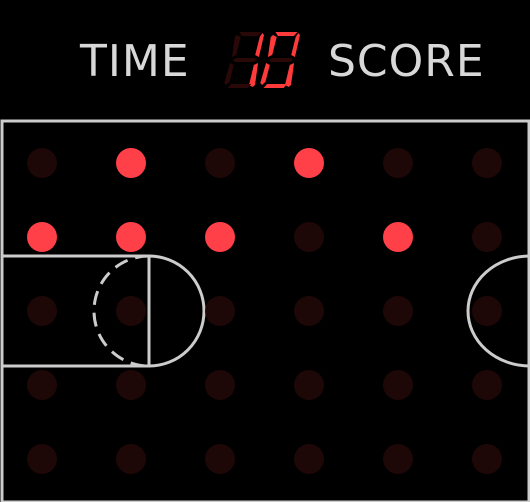  What do you see at coordinates (135, 61) in the screenshot?
I see `time-label: TIME` at bounding box center [135, 61].